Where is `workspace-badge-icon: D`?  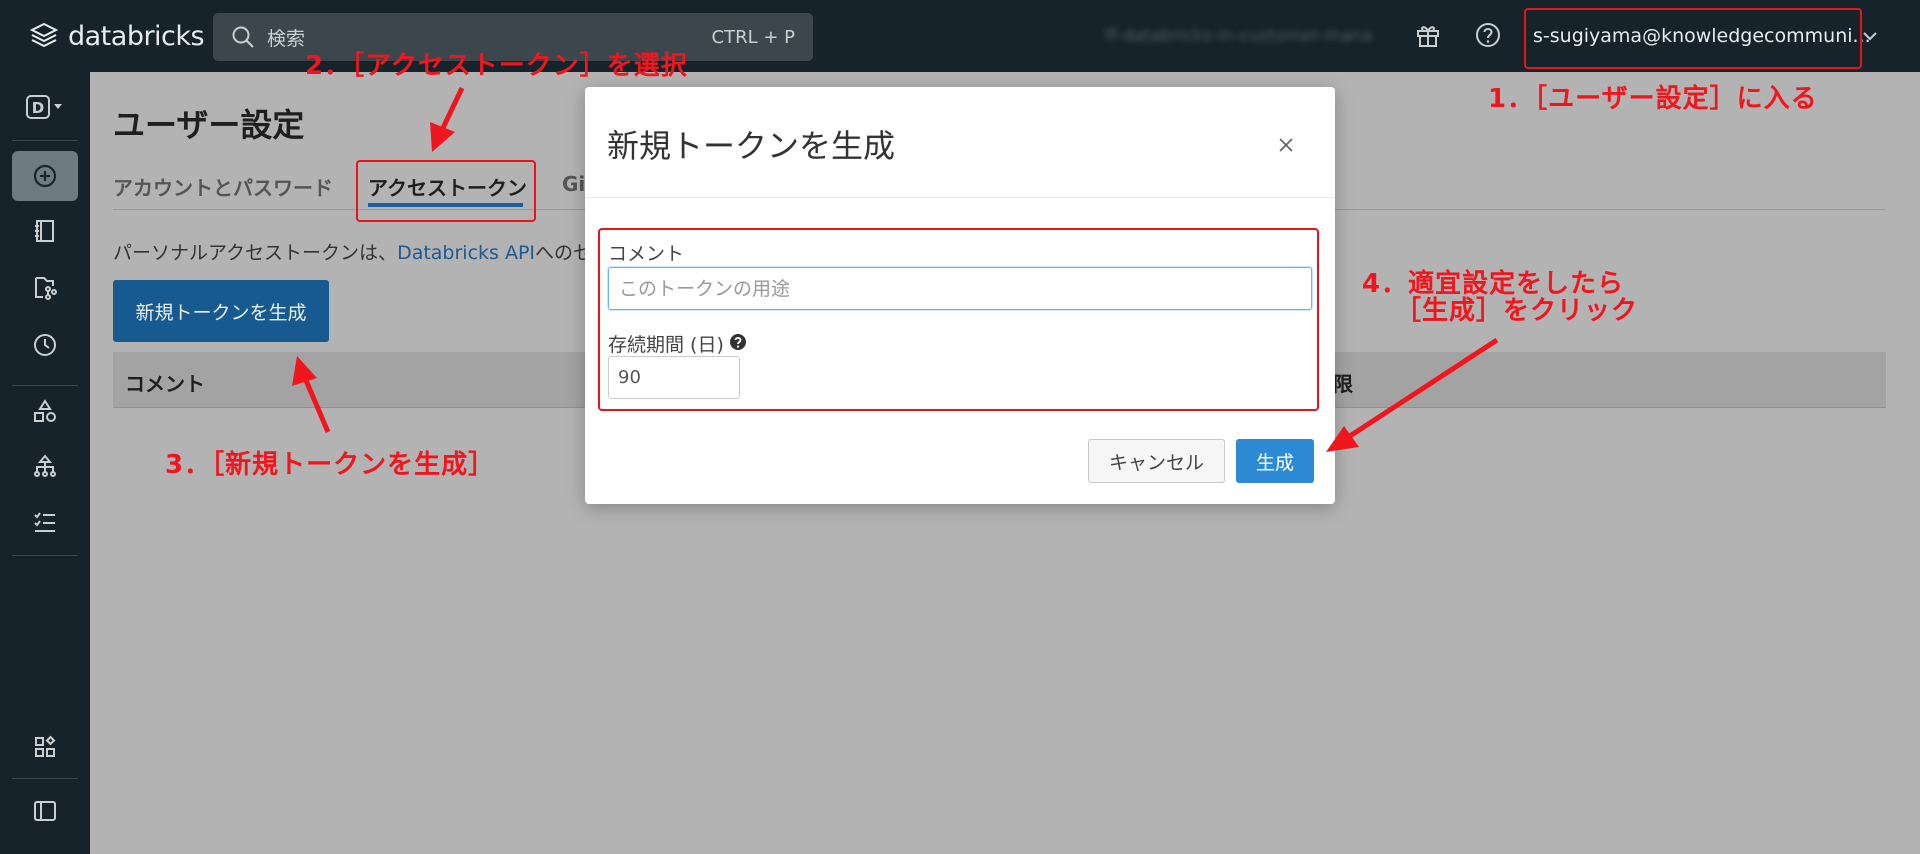
workspace-badge-icon: D is located at coordinates (44, 107).